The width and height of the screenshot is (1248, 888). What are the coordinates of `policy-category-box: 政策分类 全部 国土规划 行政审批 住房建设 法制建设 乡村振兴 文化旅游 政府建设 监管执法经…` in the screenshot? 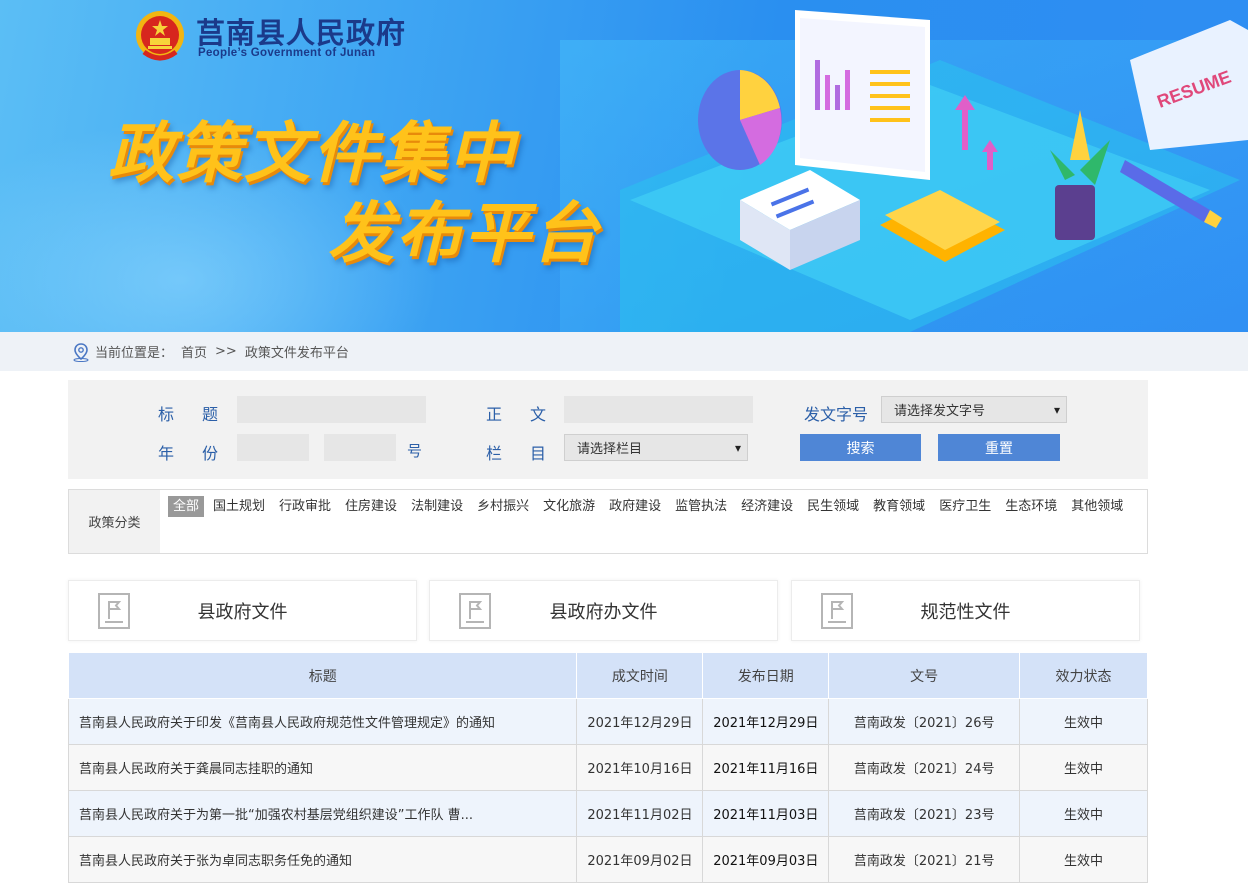 It's located at (608, 521).